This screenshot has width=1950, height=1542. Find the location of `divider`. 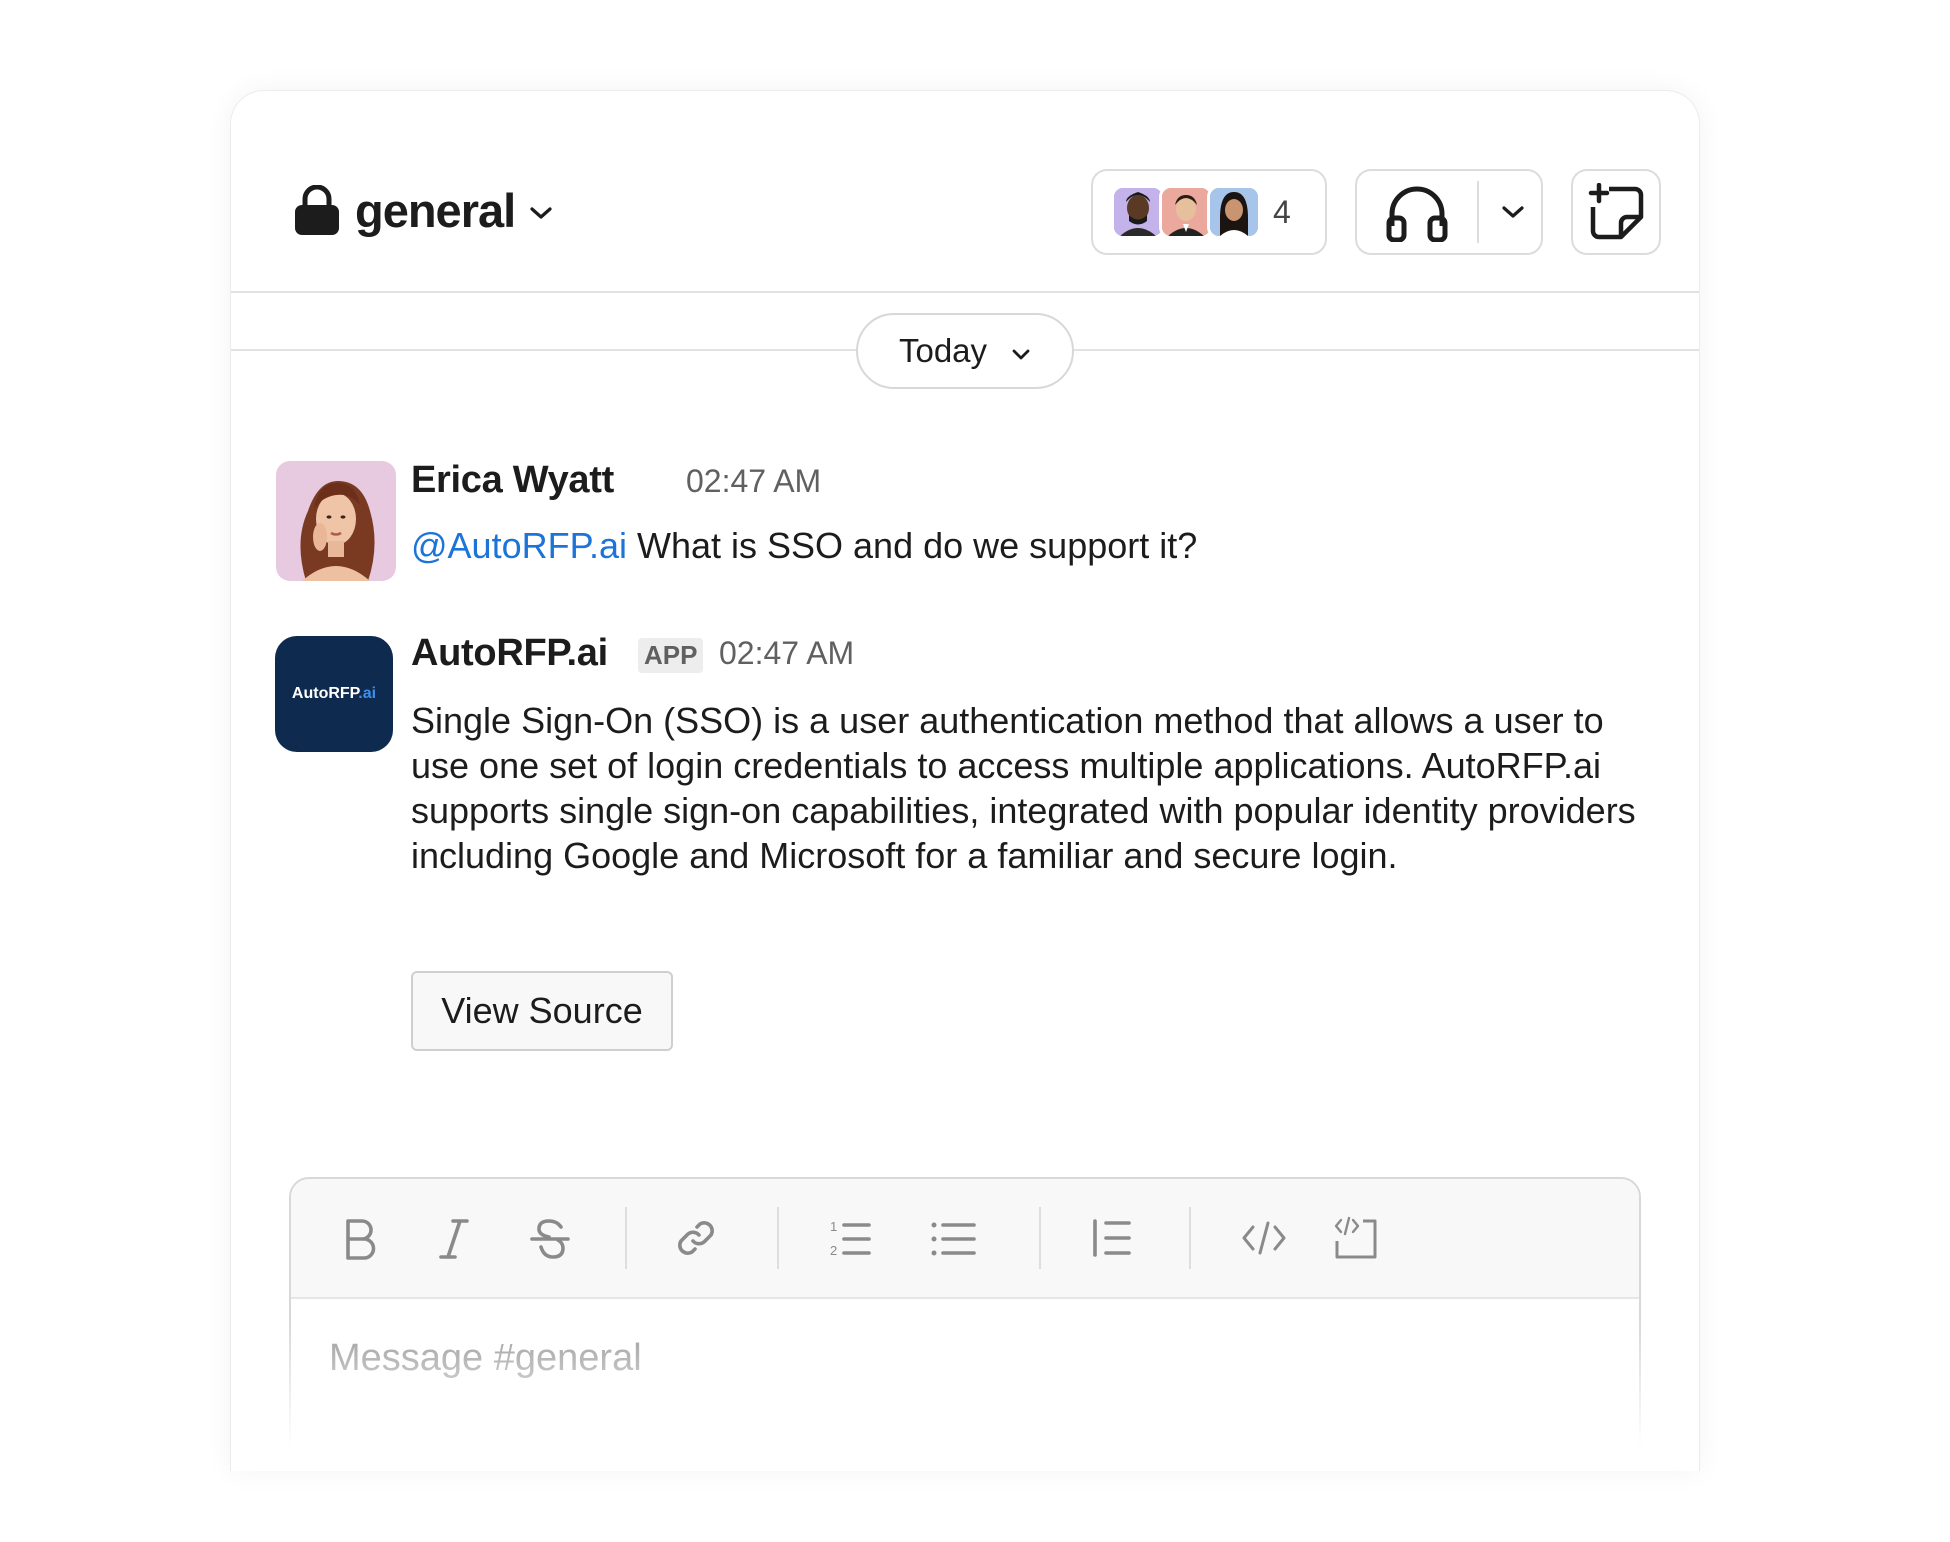

divider is located at coordinates (1478, 212).